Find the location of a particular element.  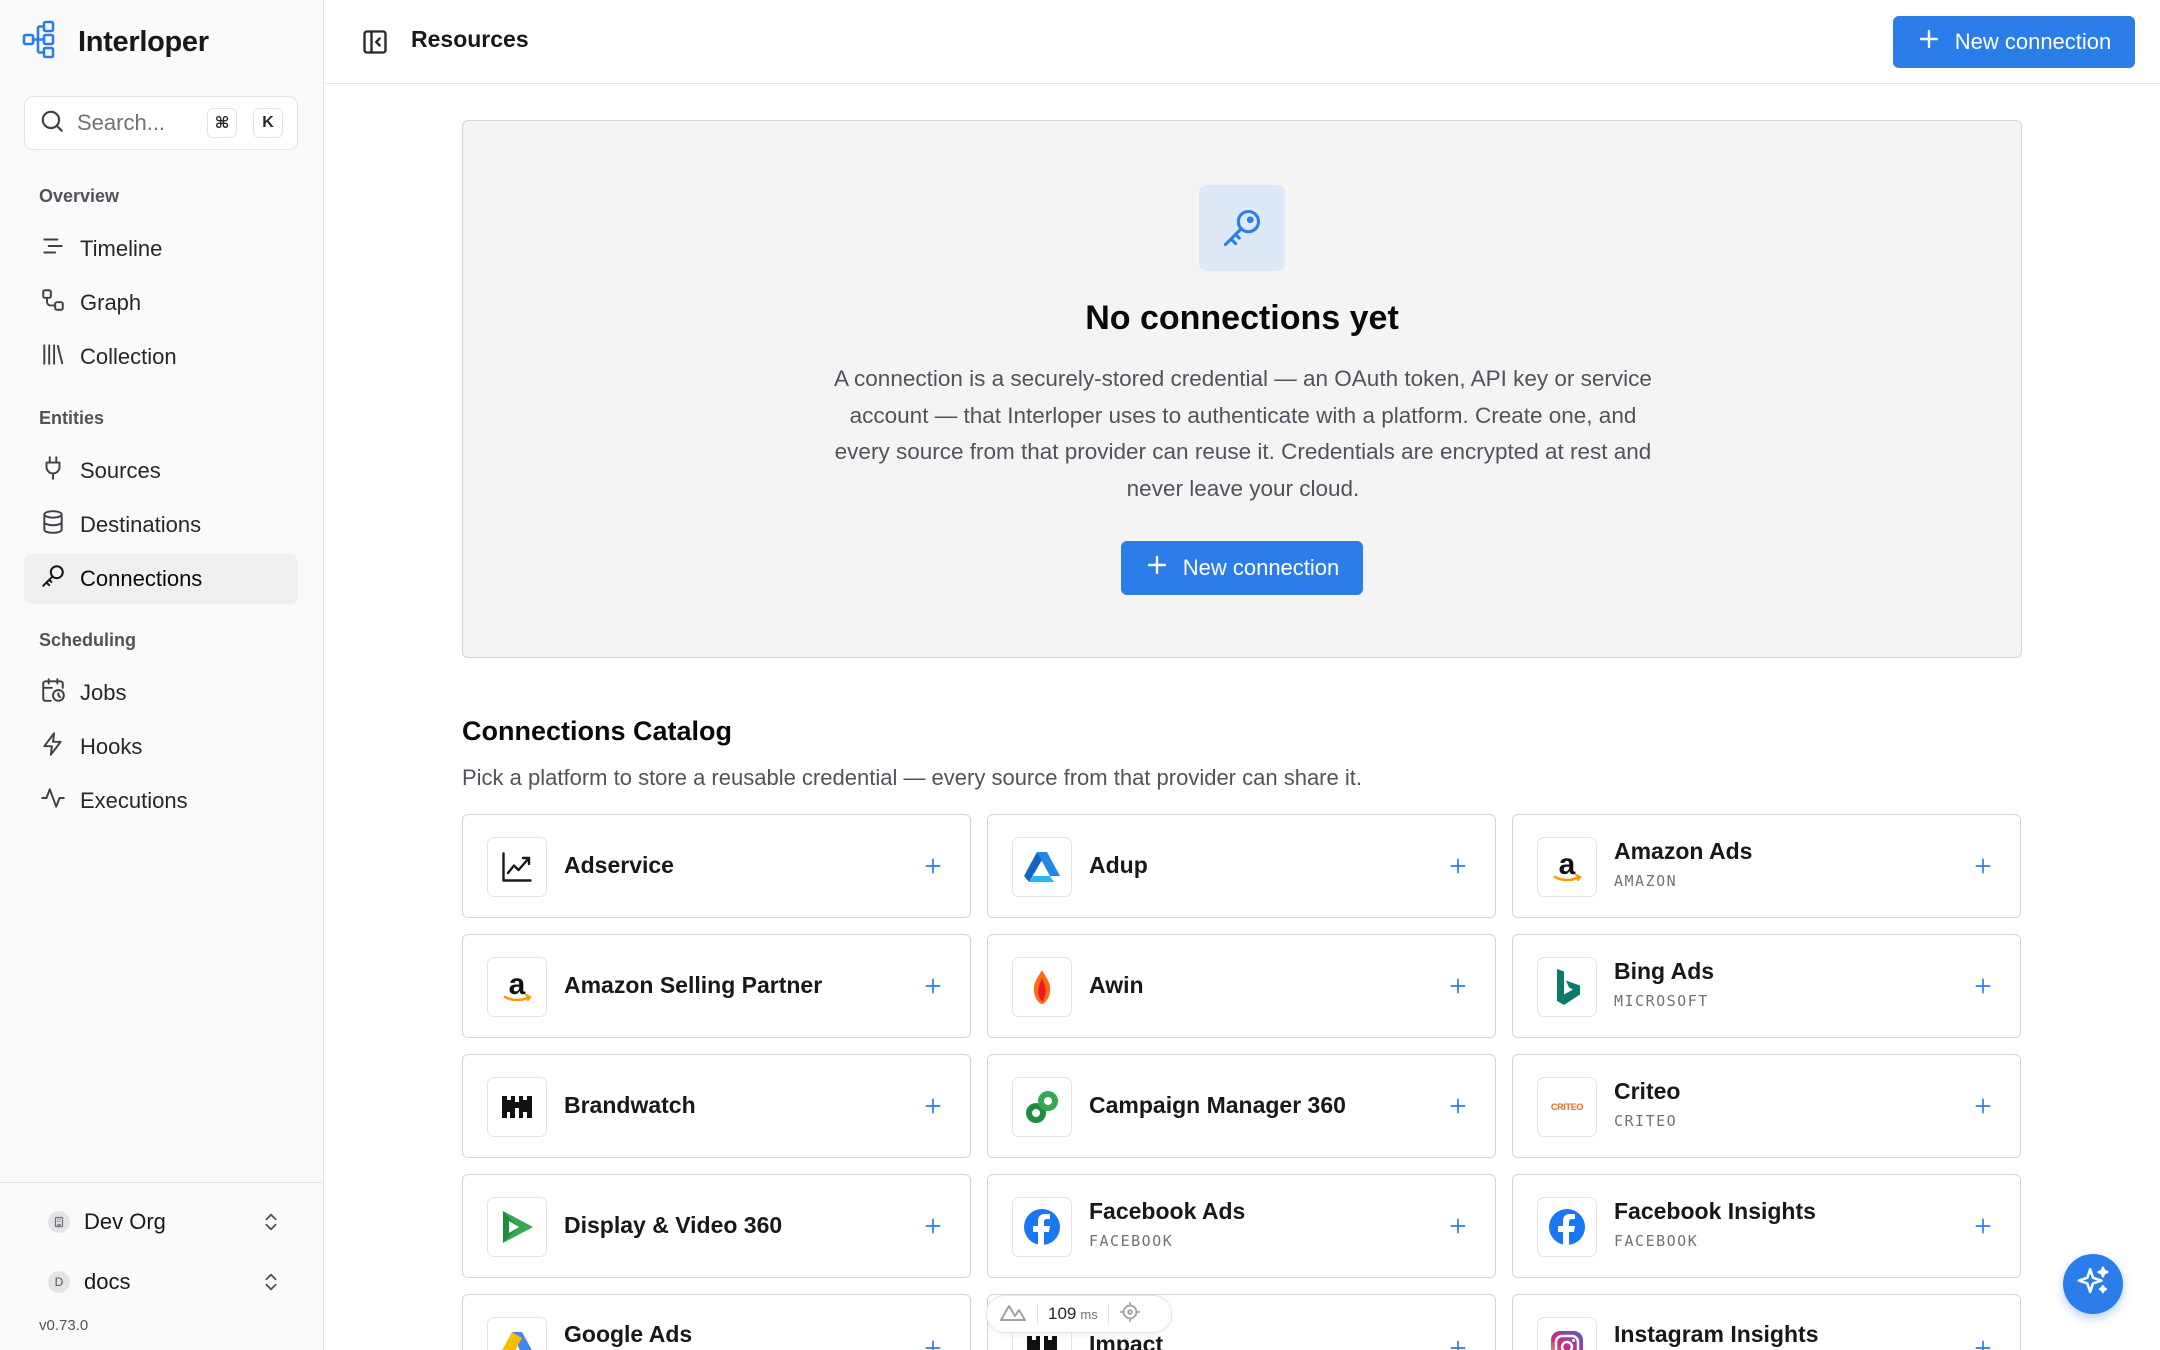

catalog-card-facebook-insights: Facebook Insights FACEBOOK is located at coordinates (1766, 1226).